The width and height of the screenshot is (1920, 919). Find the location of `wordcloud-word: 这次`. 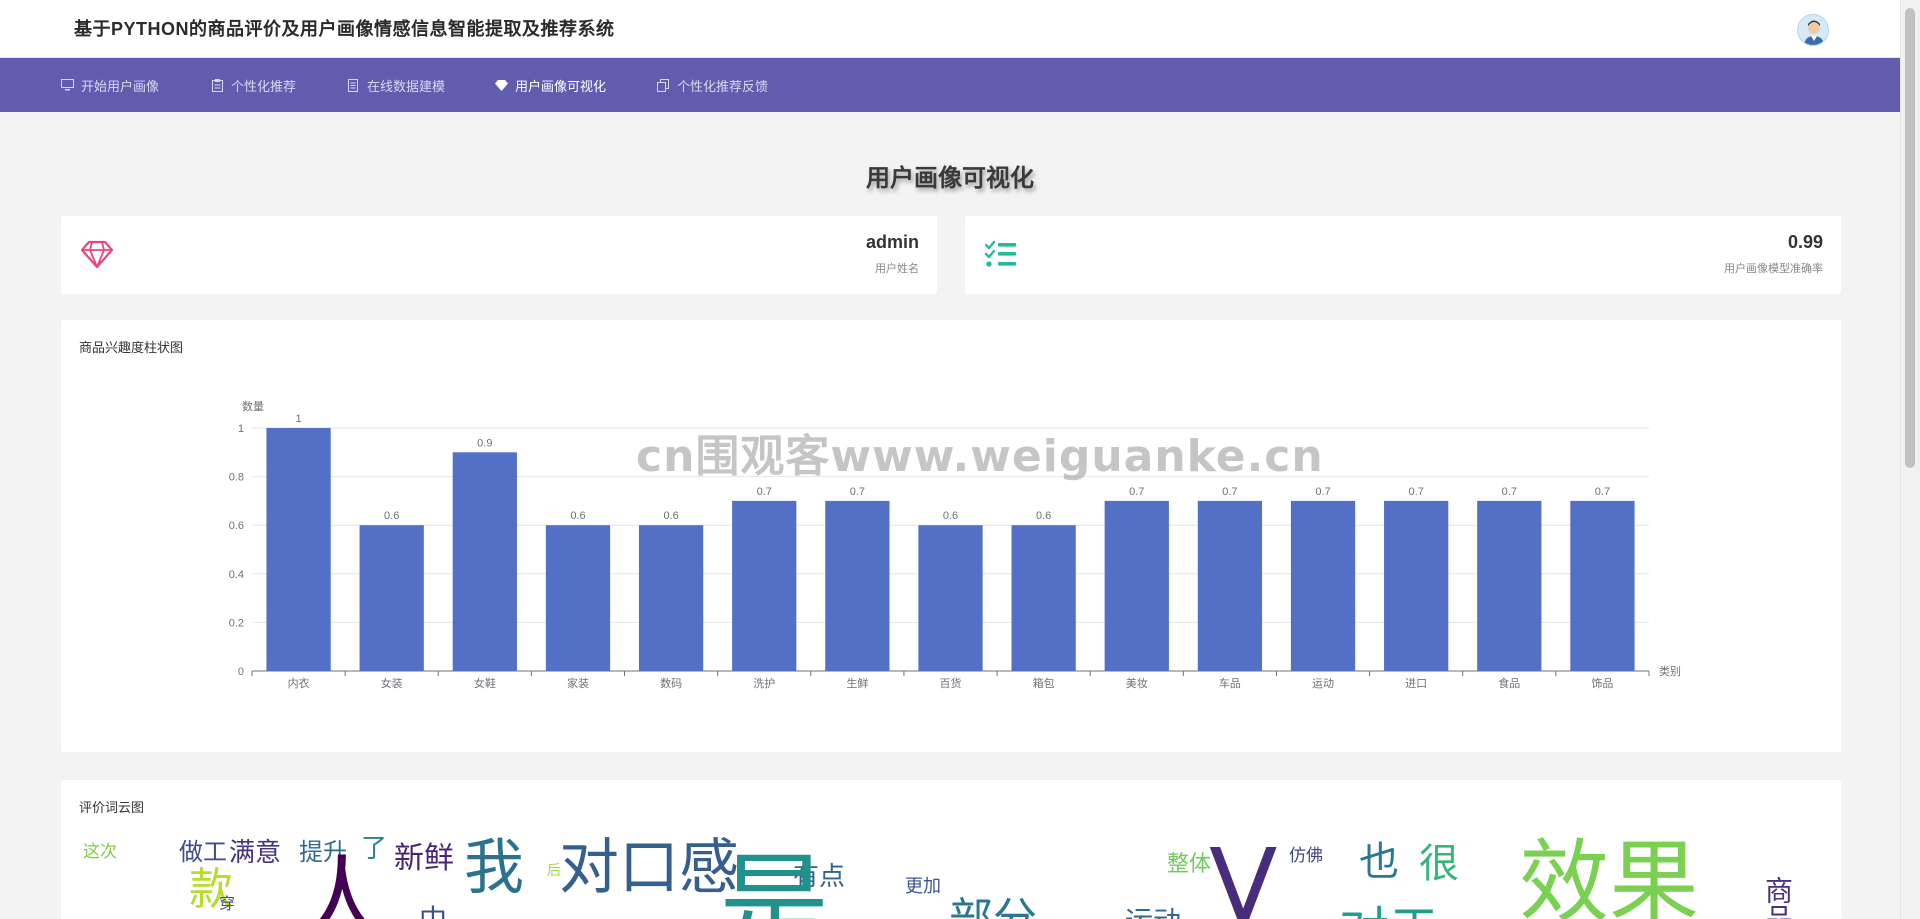

wordcloud-word: 这次 is located at coordinates (100, 852).